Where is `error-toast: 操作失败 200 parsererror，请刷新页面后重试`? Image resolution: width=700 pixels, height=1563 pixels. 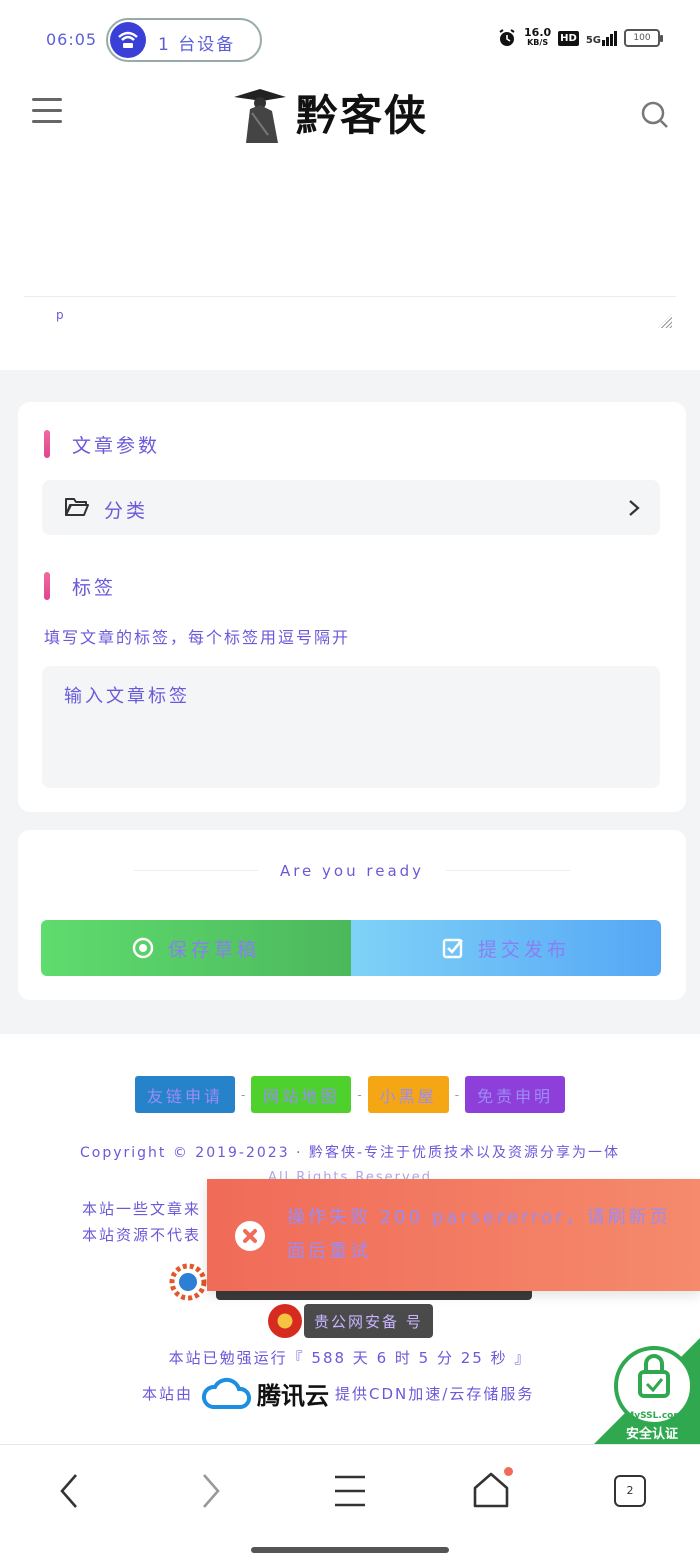 error-toast: 操作失败 200 parsererror，请刷新页面后重试 is located at coordinates (453, 1235).